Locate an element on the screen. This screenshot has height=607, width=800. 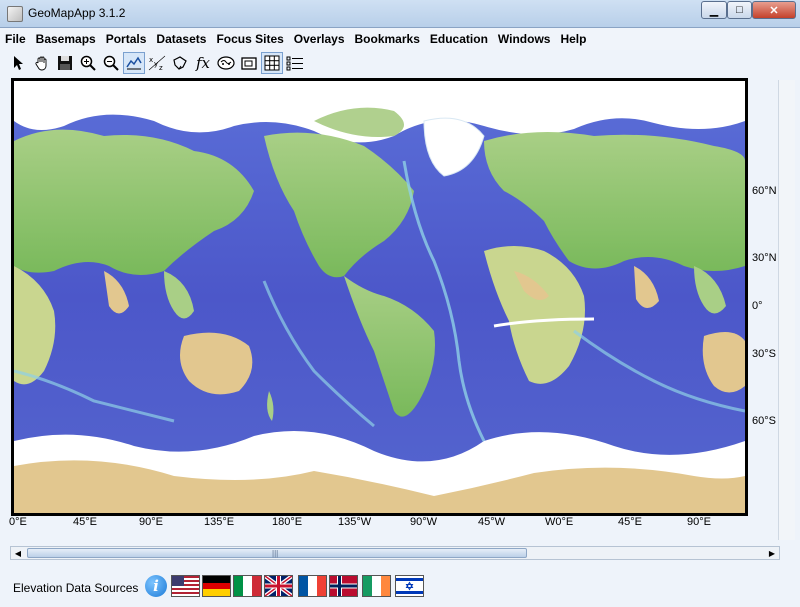
footer-bar: Elevation Data Sources i is located at coordinates (400, 587).